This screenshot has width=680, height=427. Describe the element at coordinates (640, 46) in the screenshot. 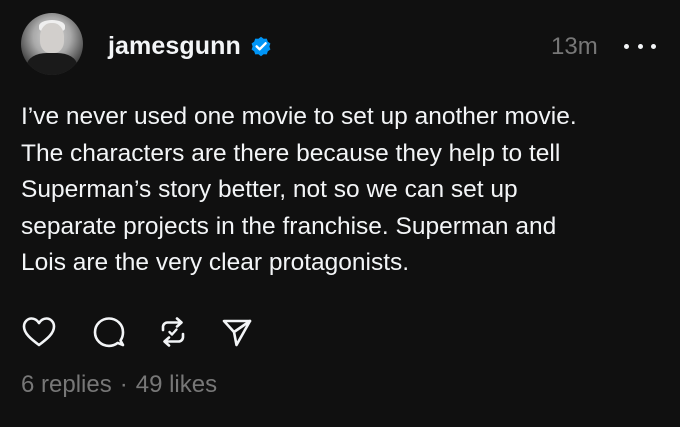

I see `more-icon` at that location.